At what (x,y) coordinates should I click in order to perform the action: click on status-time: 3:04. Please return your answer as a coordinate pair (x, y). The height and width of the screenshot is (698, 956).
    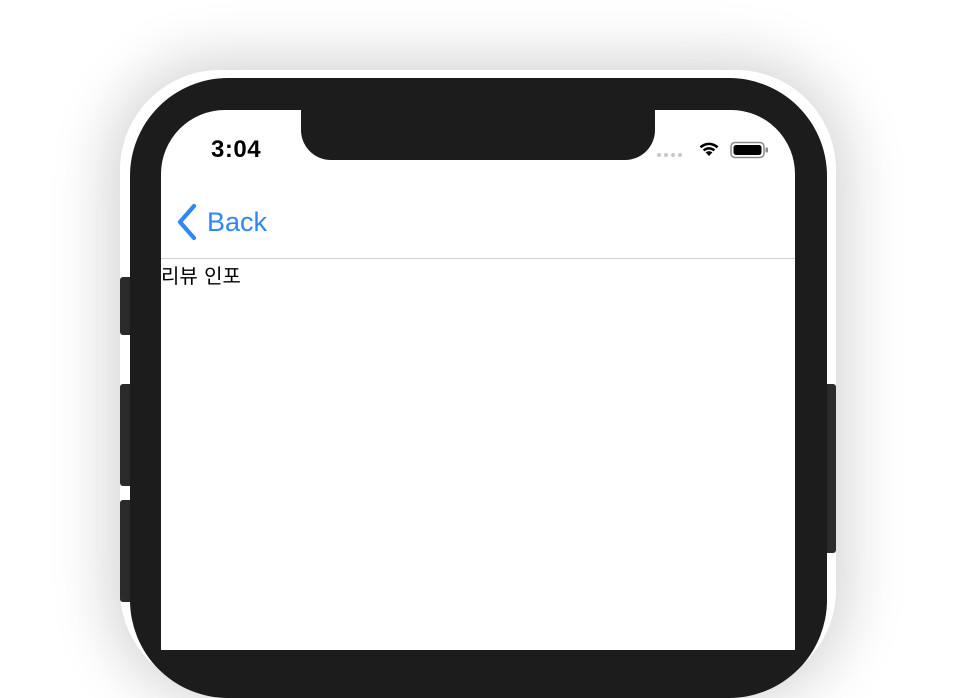
    Looking at the image, I should click on (236, 149).